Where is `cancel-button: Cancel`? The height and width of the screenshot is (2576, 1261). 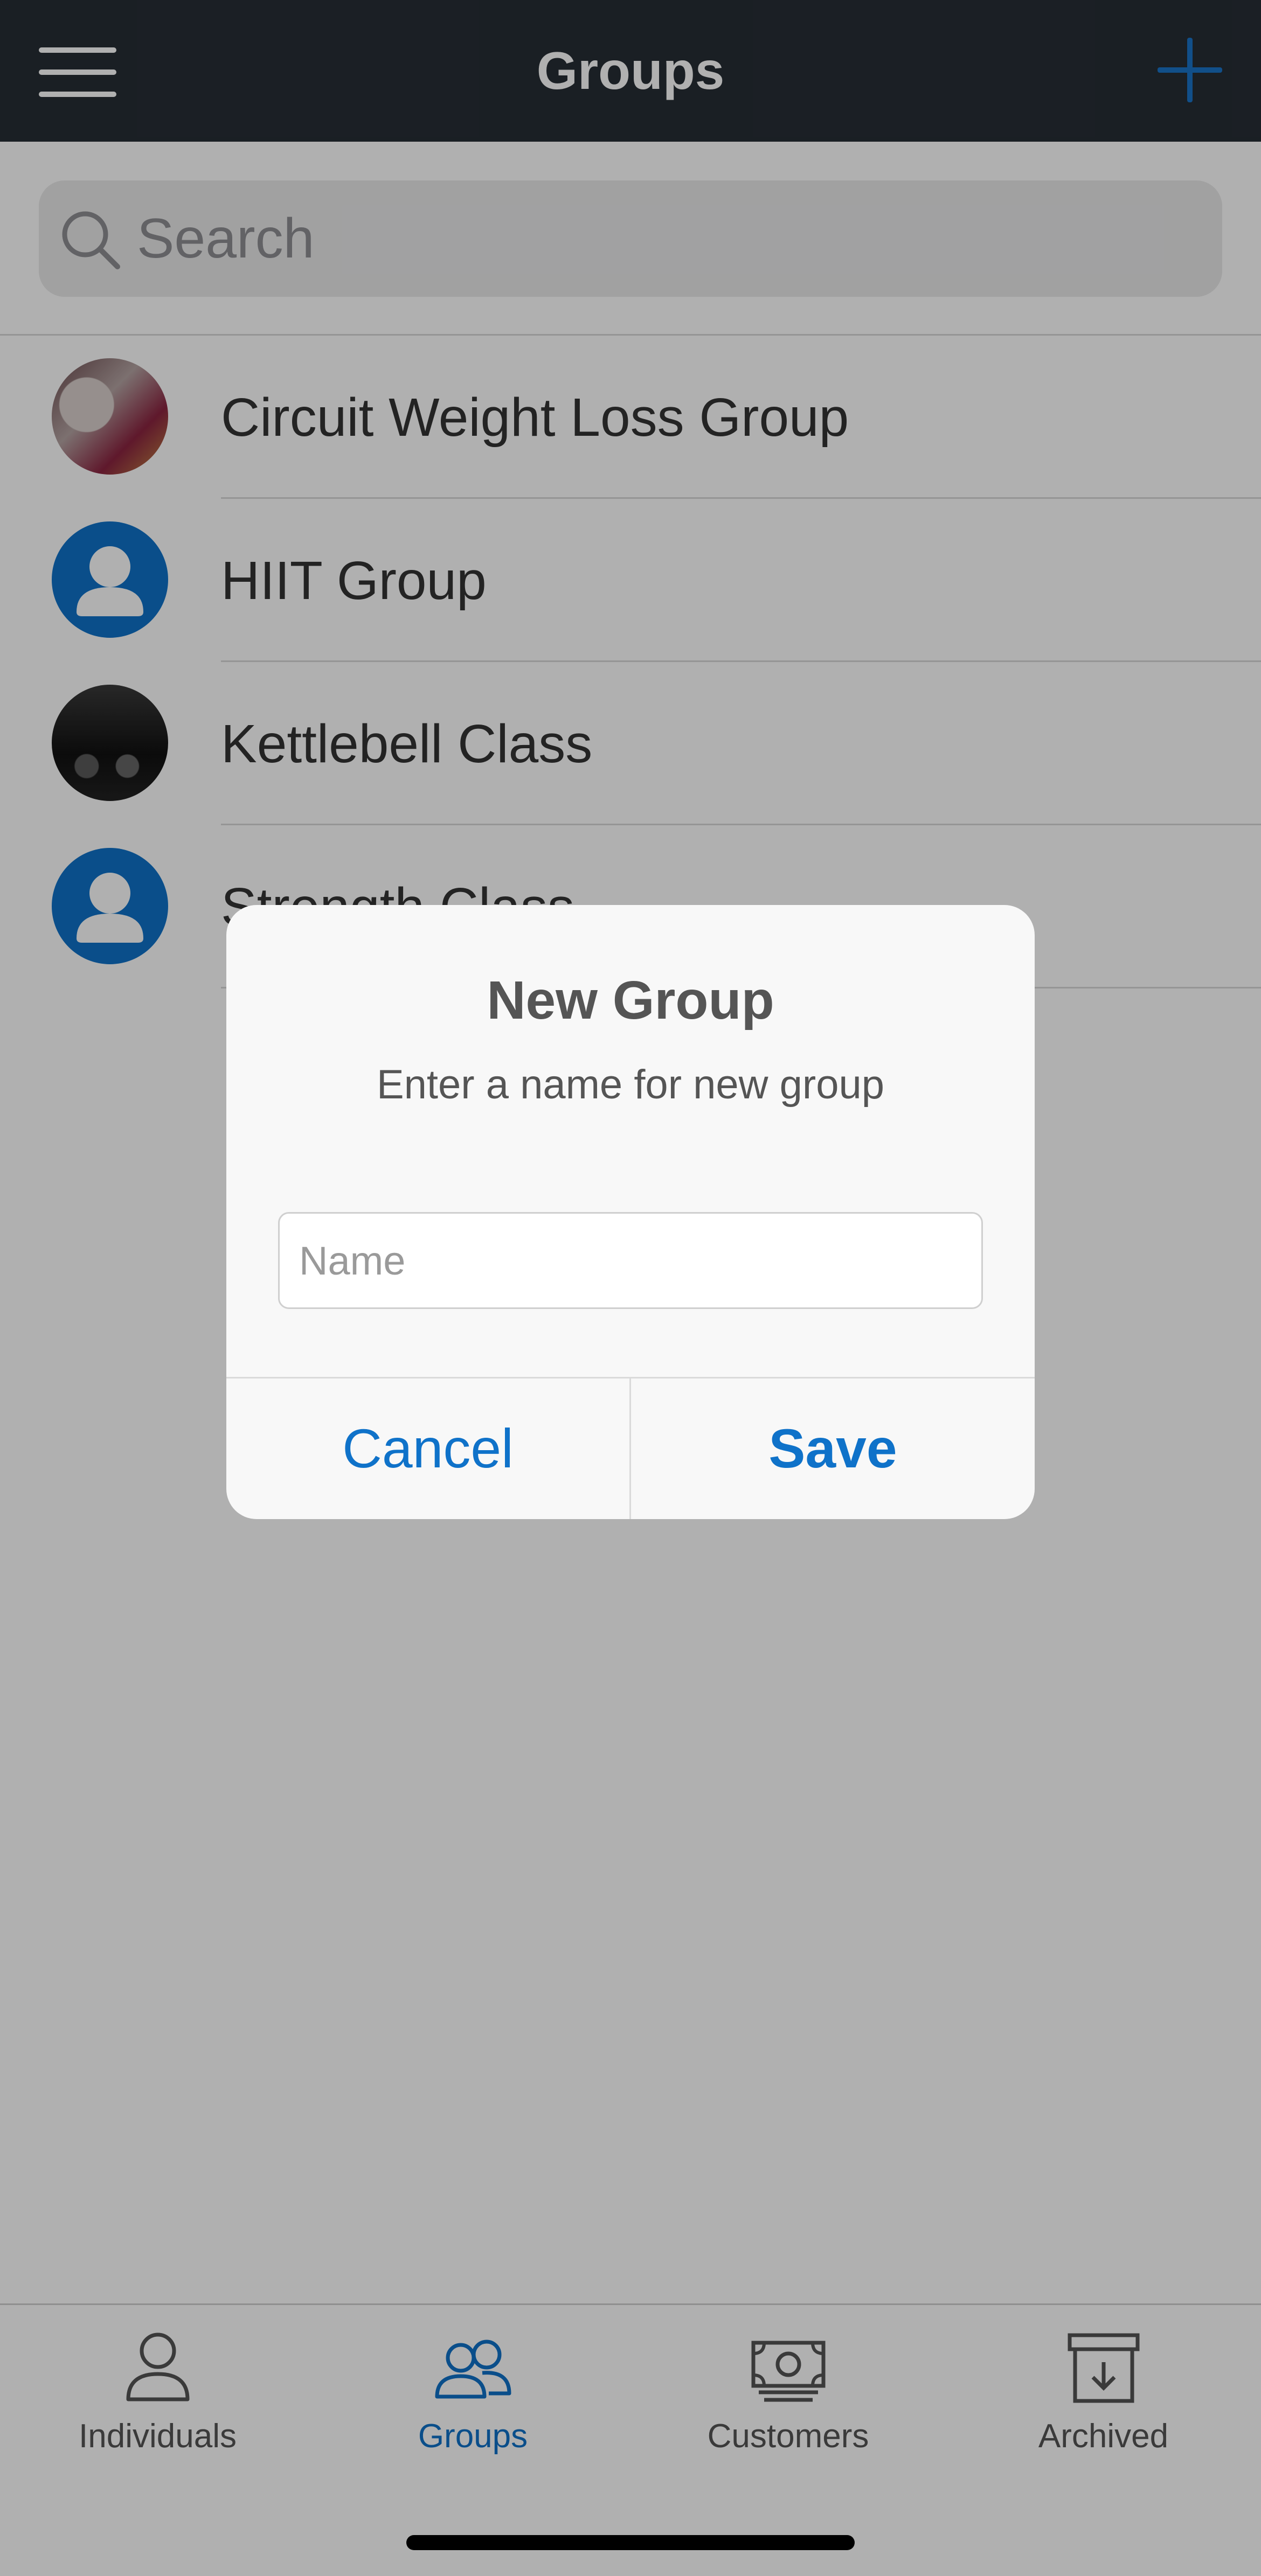
cancel-button: Cancel is located at coordinates (427, 1449).